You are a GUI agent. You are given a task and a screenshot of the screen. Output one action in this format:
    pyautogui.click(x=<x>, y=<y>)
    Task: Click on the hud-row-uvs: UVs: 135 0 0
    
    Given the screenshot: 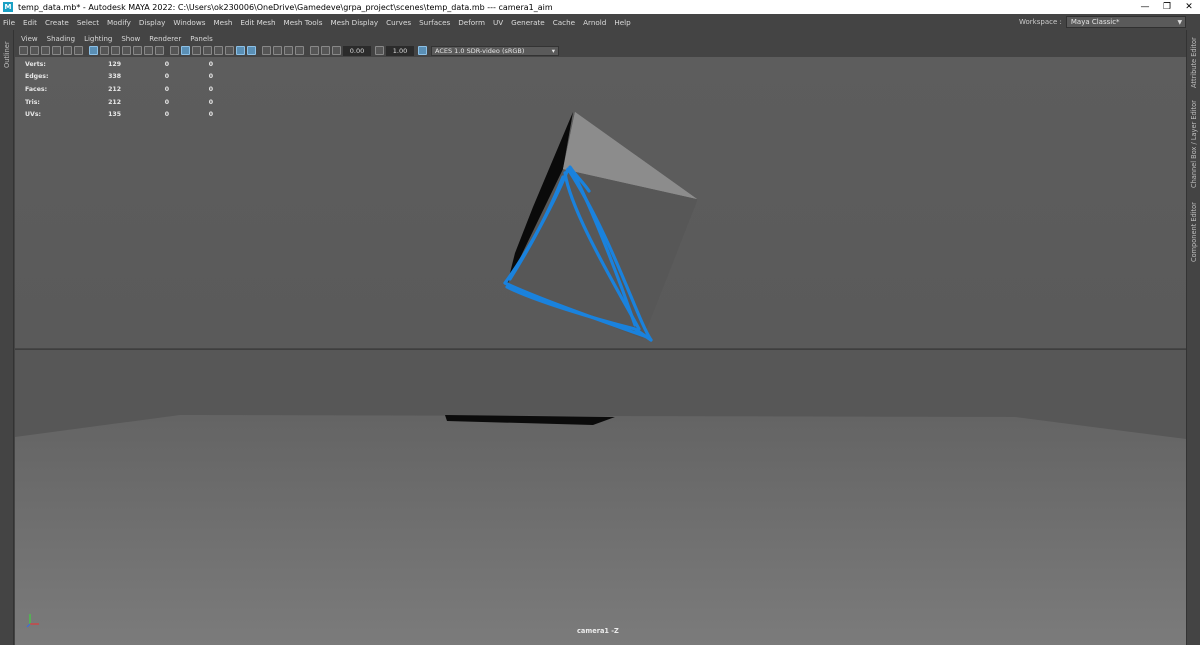 What is the action you would take?
    pyautogui.click(x=119, y=114)
    